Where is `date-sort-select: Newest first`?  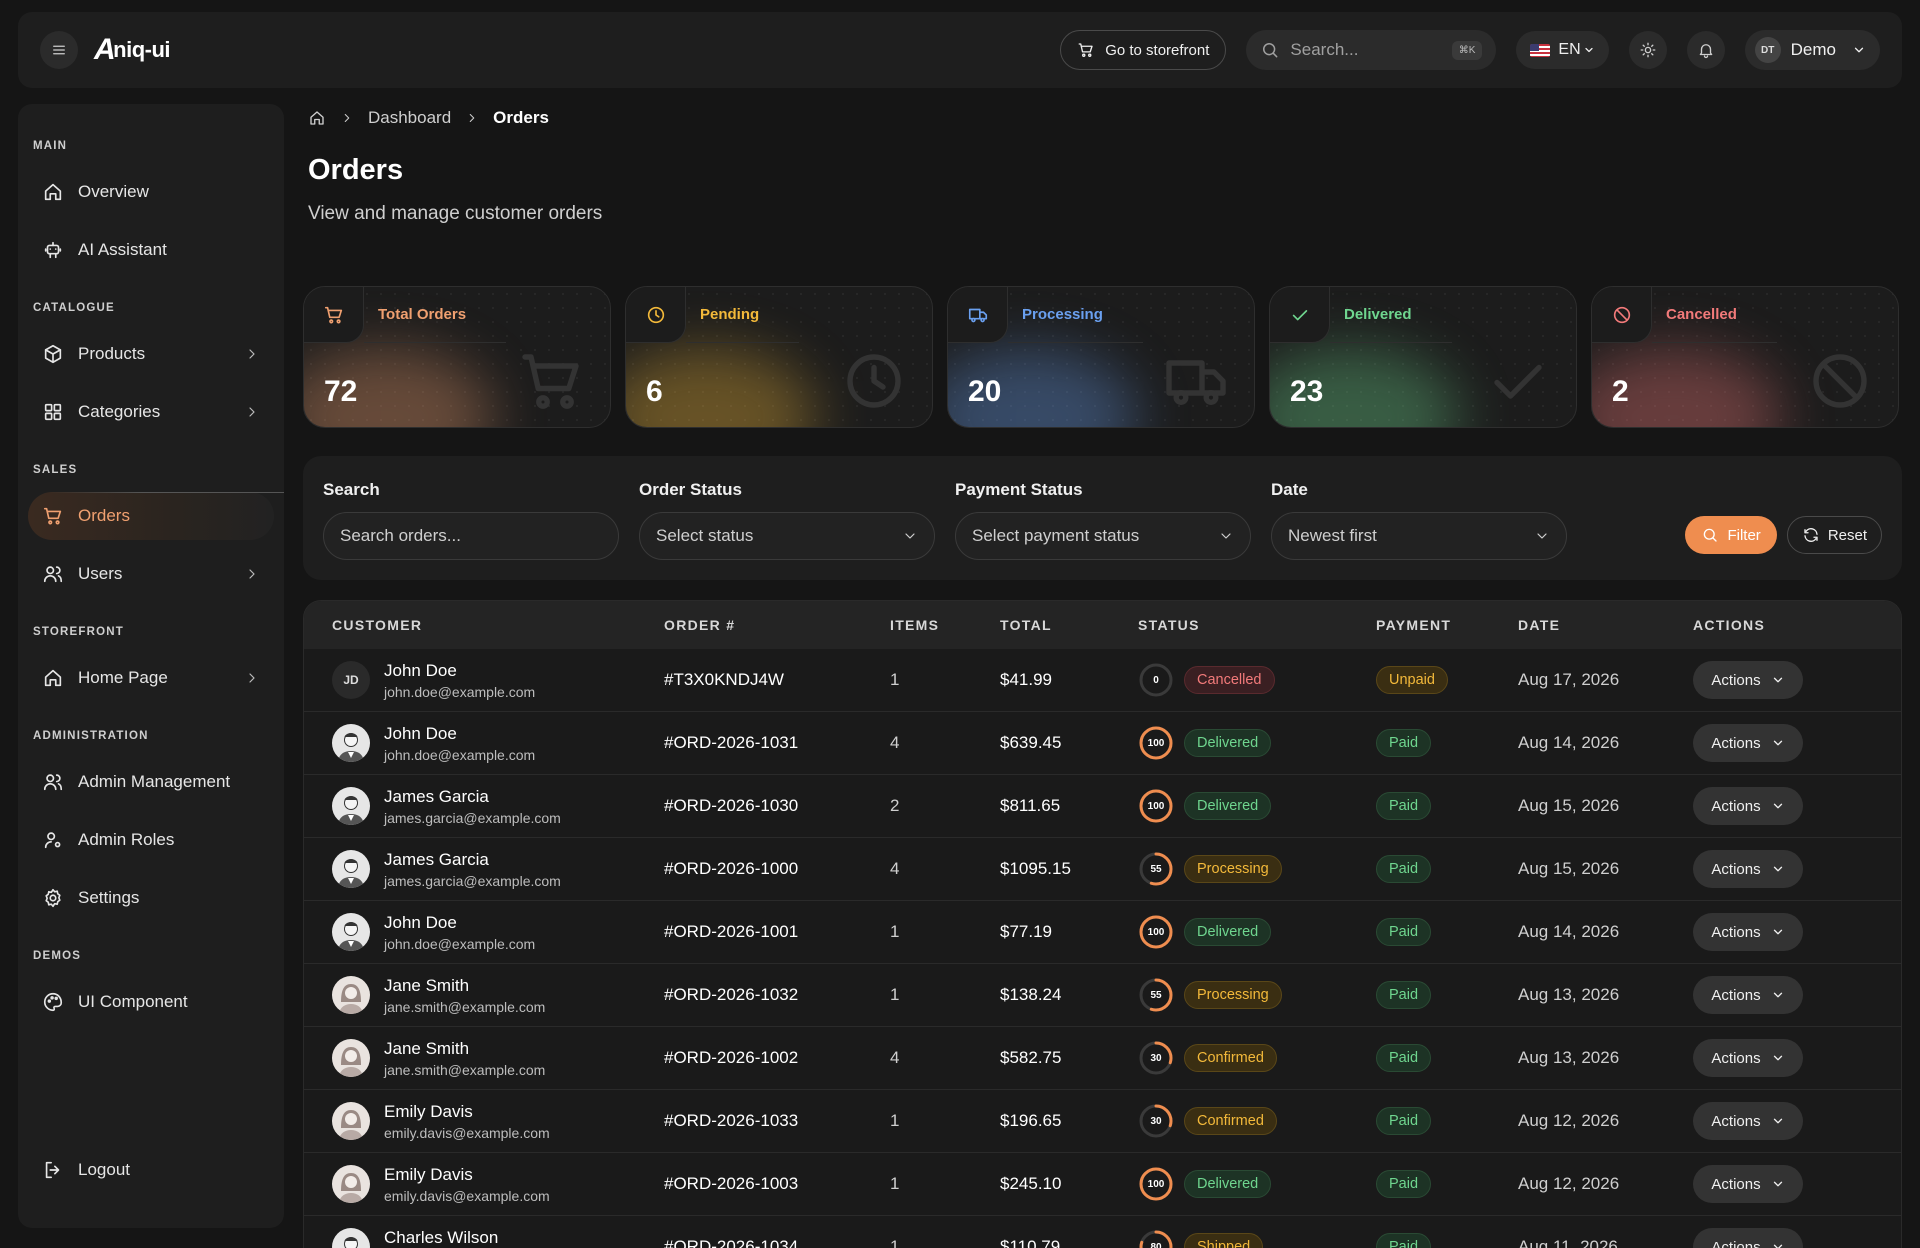 date-sort-select: Newest first is located at coordinates (1419, 536).